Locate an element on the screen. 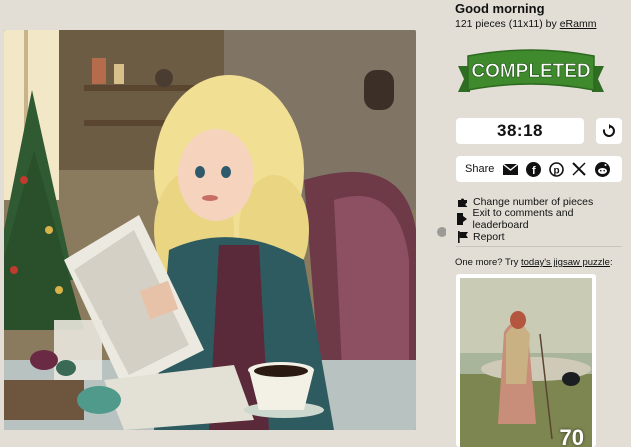 This screenshot has height=447, width=631. author-link: eRamm is located at coordinates (578, 24).